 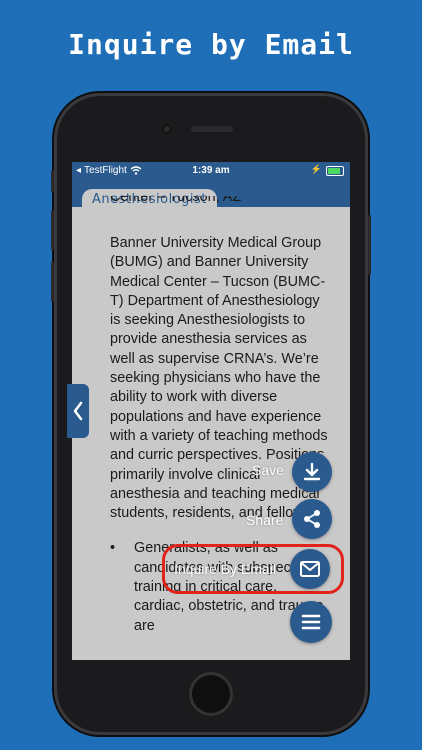 I want to click on front-camera, so click(x=167, y=129).